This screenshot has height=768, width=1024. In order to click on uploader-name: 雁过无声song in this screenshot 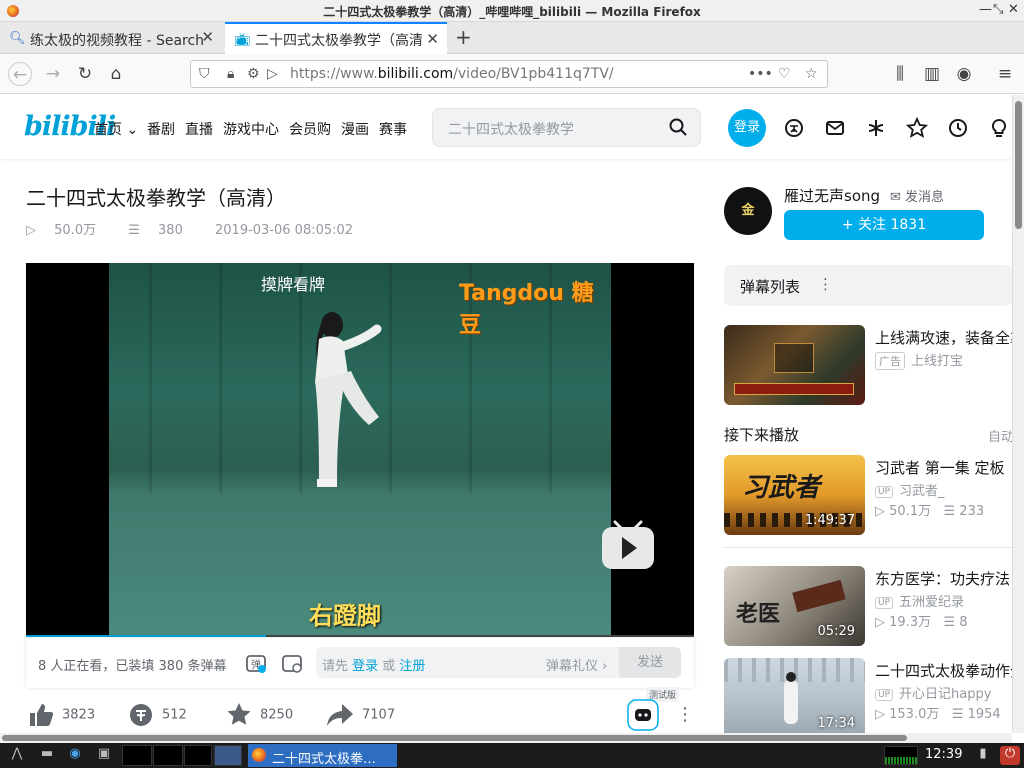, I will do `click(832, 195)`.